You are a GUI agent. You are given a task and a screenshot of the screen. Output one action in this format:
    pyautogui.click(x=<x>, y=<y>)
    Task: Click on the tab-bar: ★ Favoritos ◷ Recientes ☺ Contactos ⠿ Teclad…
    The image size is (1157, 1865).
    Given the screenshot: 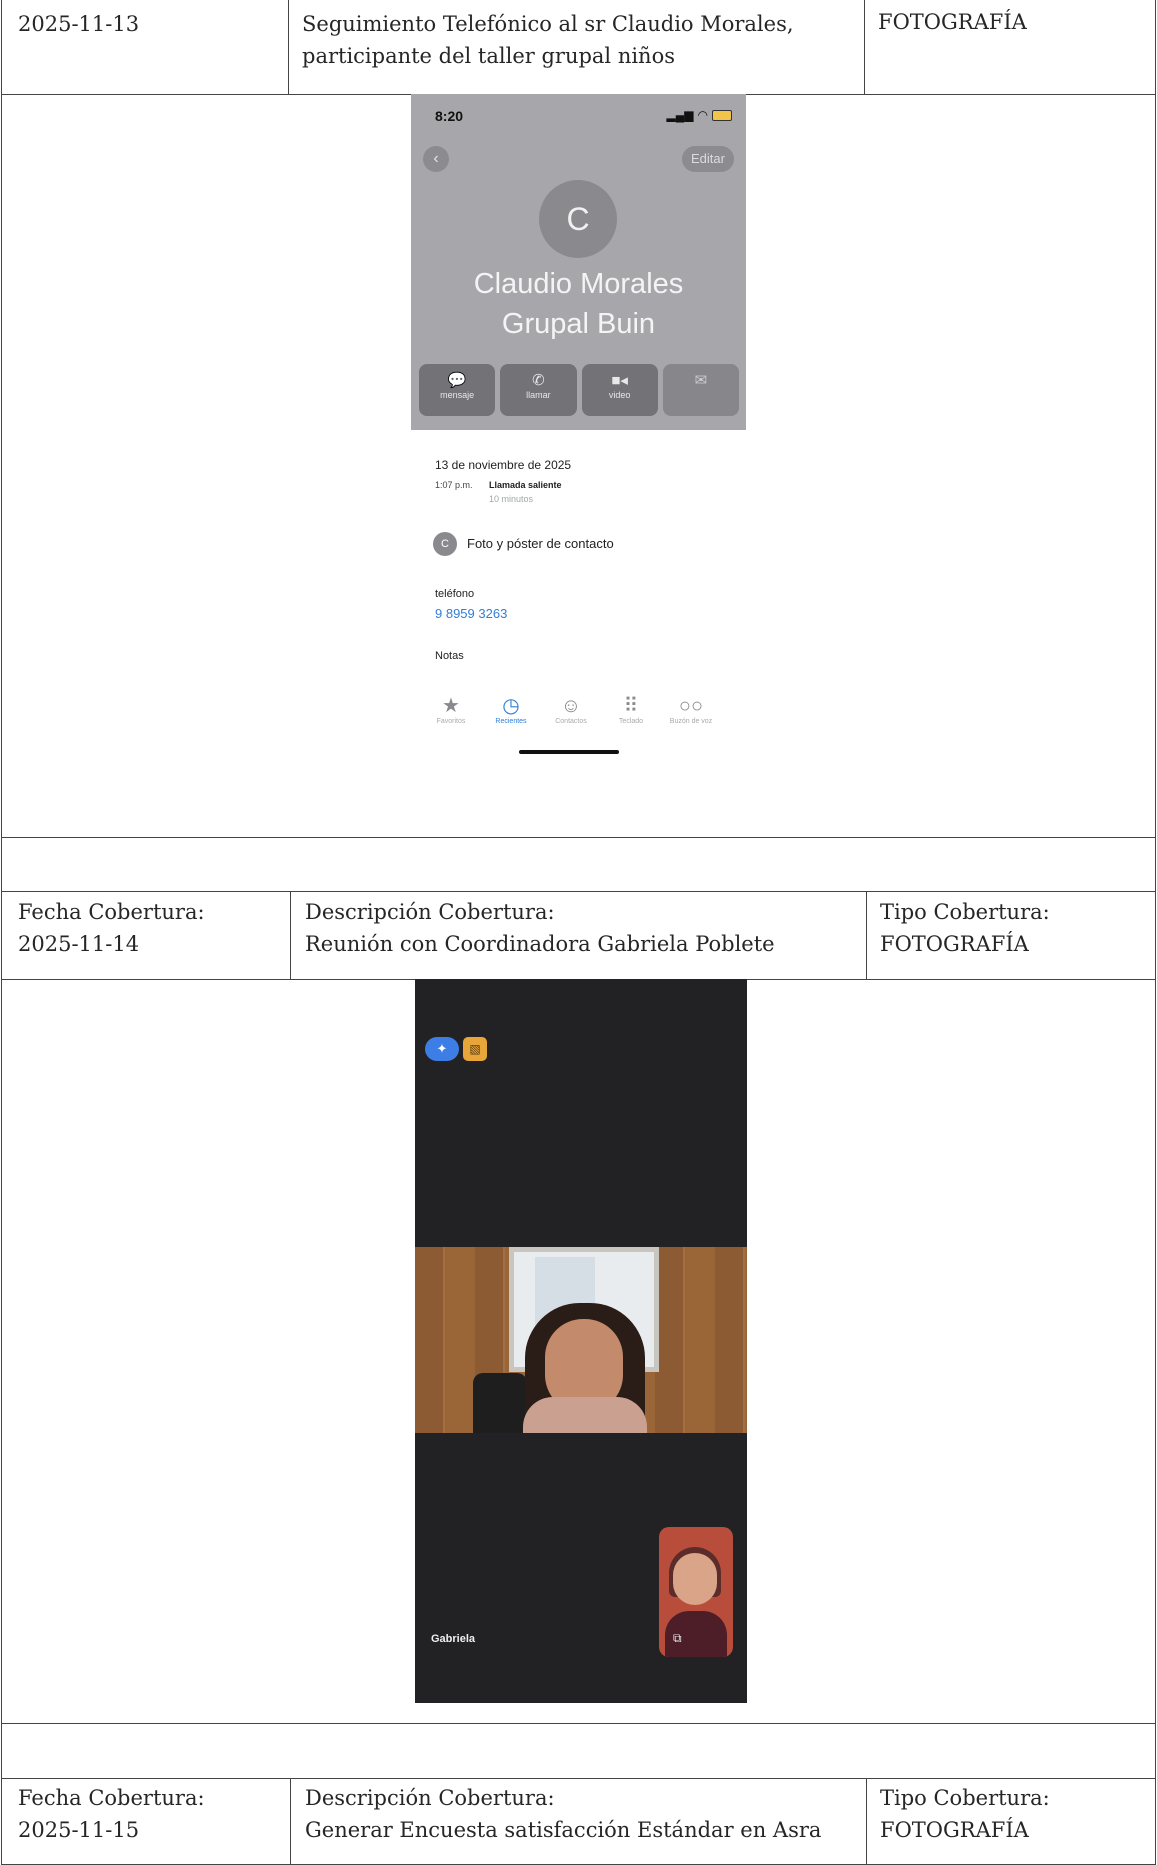 What is the action you would take?
    pyautogui.click(x=571, y=709)
    